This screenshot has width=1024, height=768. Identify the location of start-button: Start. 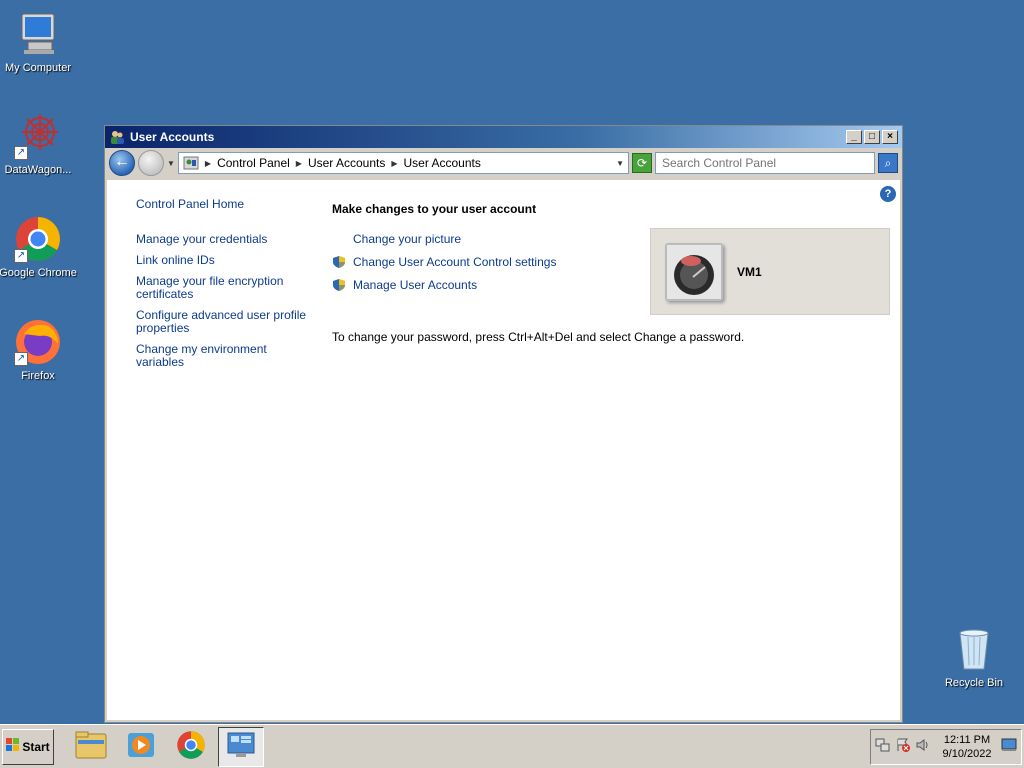
(28, 746).